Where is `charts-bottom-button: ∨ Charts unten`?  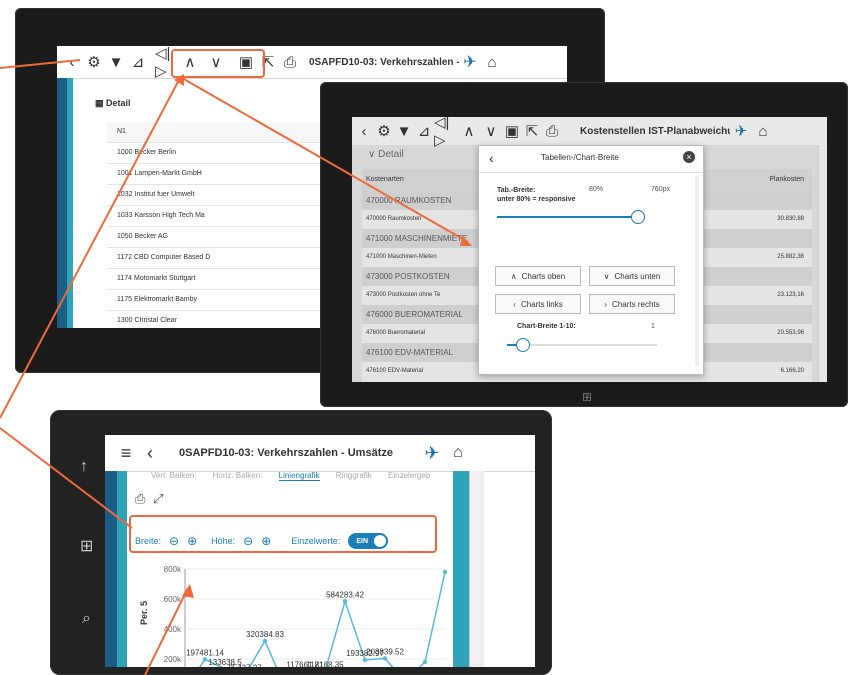
charts-bottom-button: ∨ Charts unten is located at coordinates (632, 276).